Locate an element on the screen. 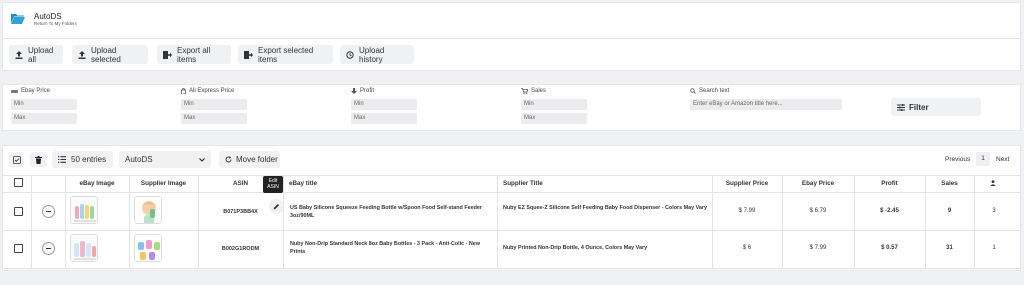 This screenshot has width=1024, height=285. upload-selected-label: Upload selected is located at coordinates (106, 54).